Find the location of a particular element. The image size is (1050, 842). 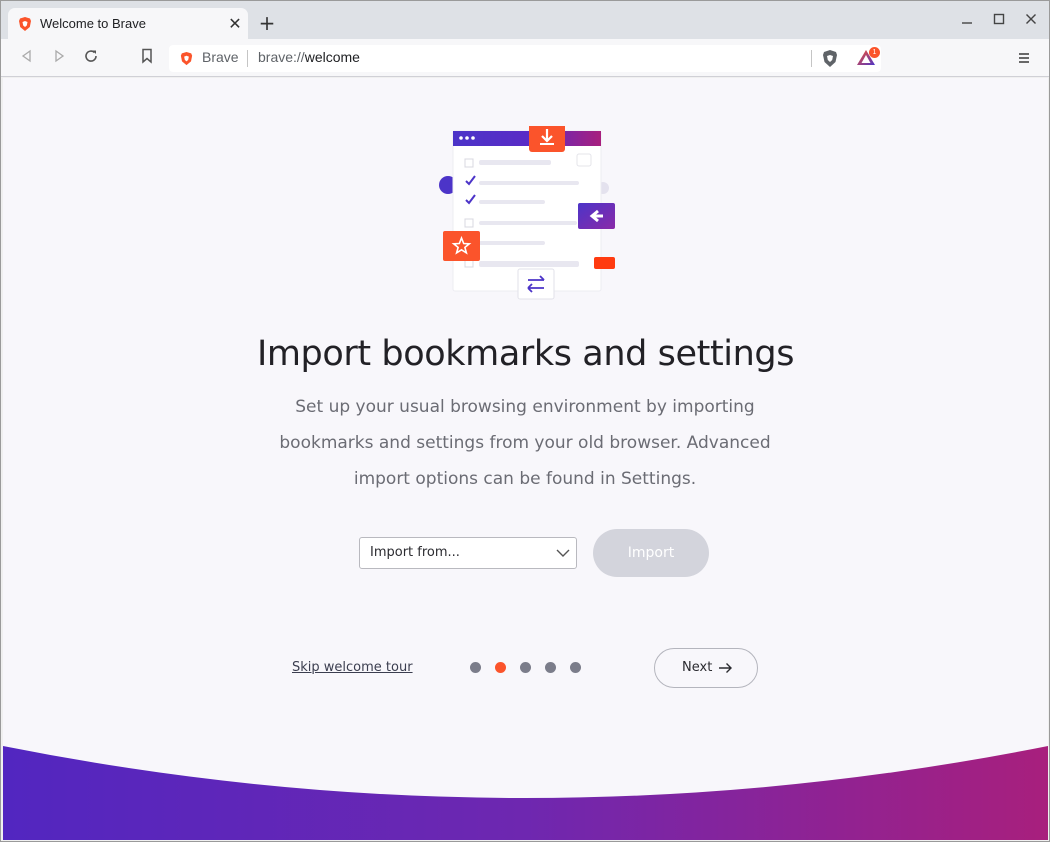

url-text: brave://welcome is located at coordinates (309, 57).